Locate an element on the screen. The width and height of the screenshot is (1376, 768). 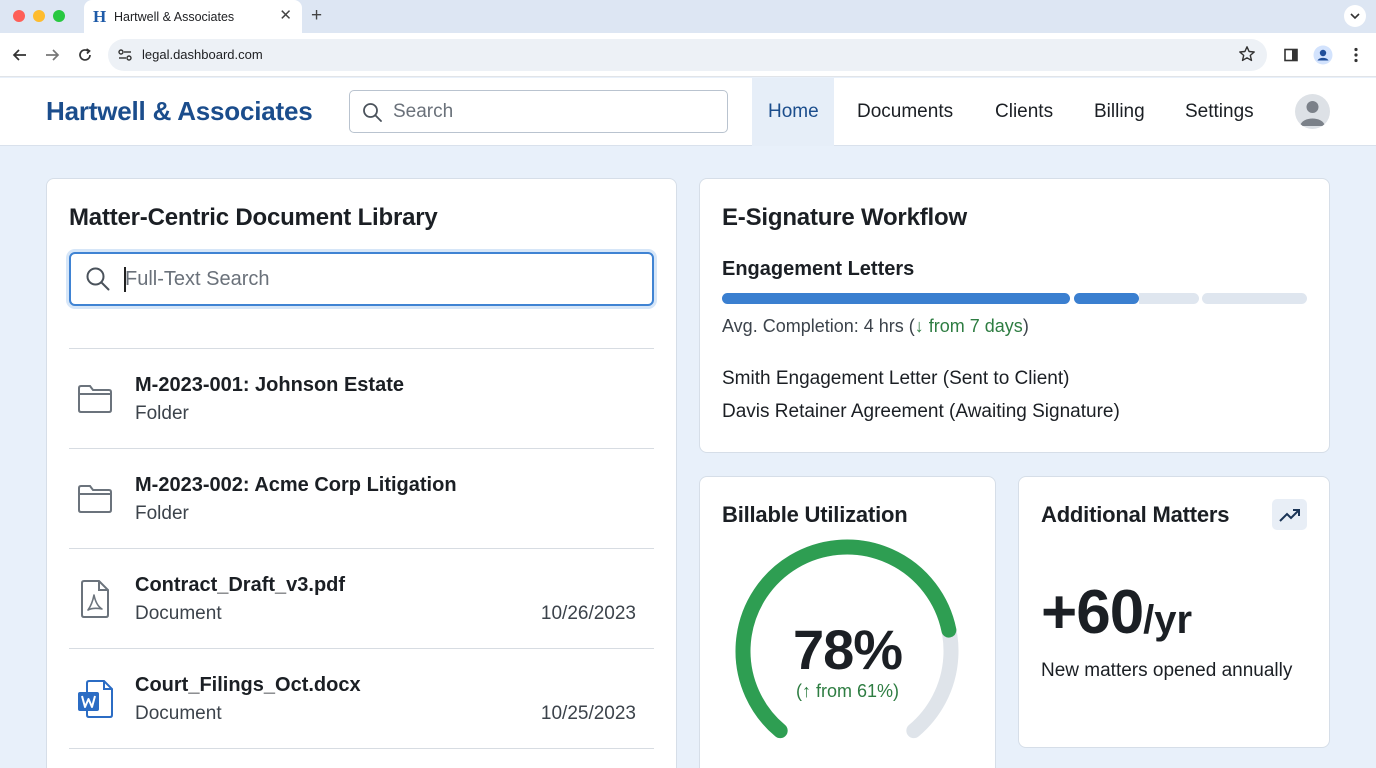
side-panel-button is located at coordinates (1291, 55).